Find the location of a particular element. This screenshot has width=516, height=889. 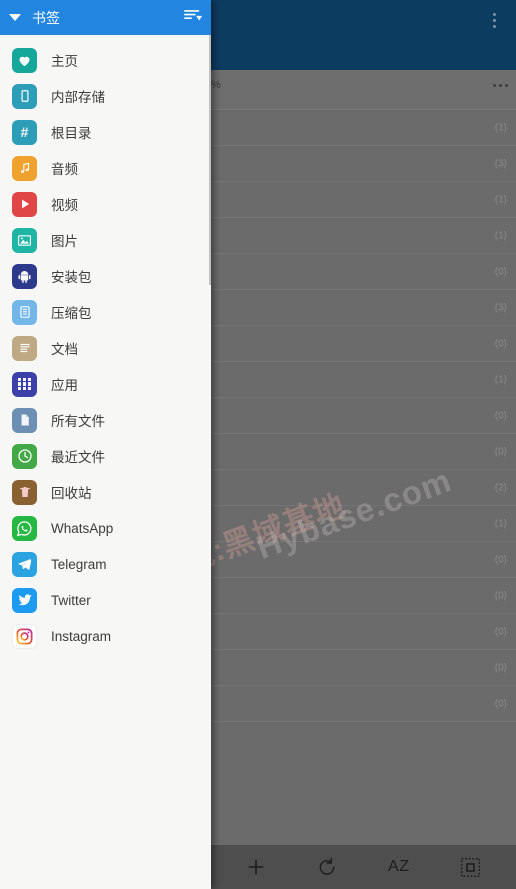

row-count: (2) is located at coordinates (500, 487).